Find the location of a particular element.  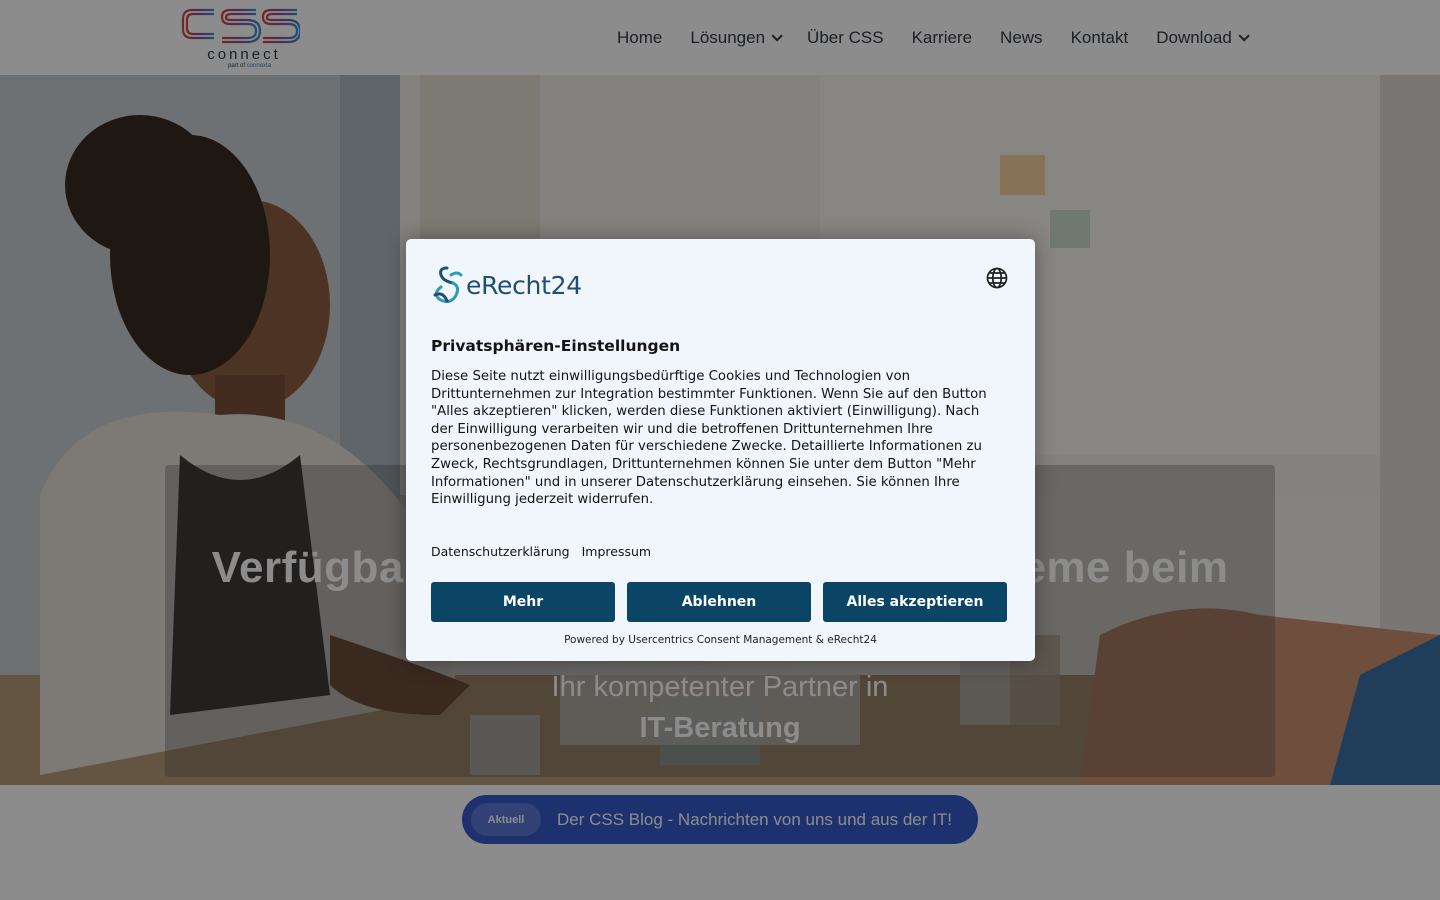

consent-title: Privatsphären-Einstellungen is located at coordinates (556, 346).